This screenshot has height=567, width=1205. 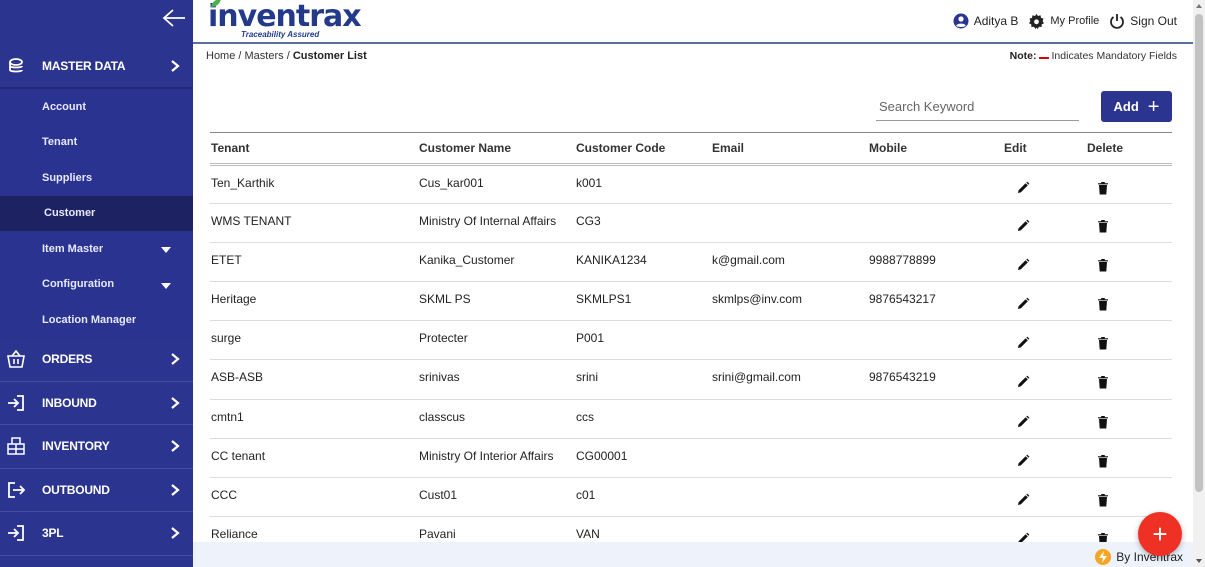 I want to click on sidebar-item-orders: ORDERS, so click(x=96, y=360).